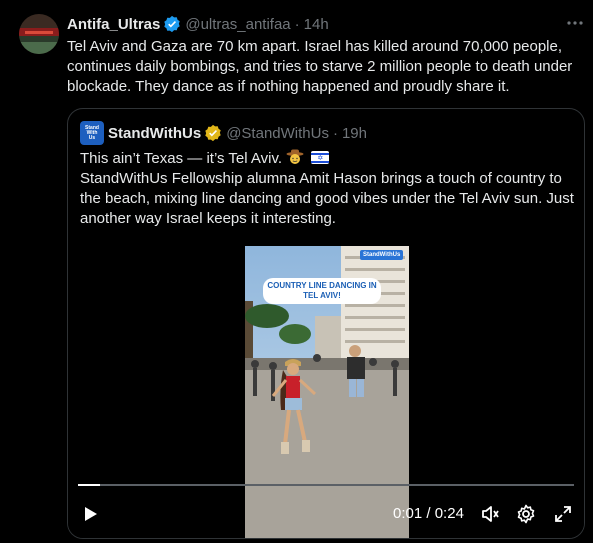  What do you see at coordinates (154, 133) in the screenshot?
I see `quoted-display-name: StandWithUs` at bounding box center [154, 133].